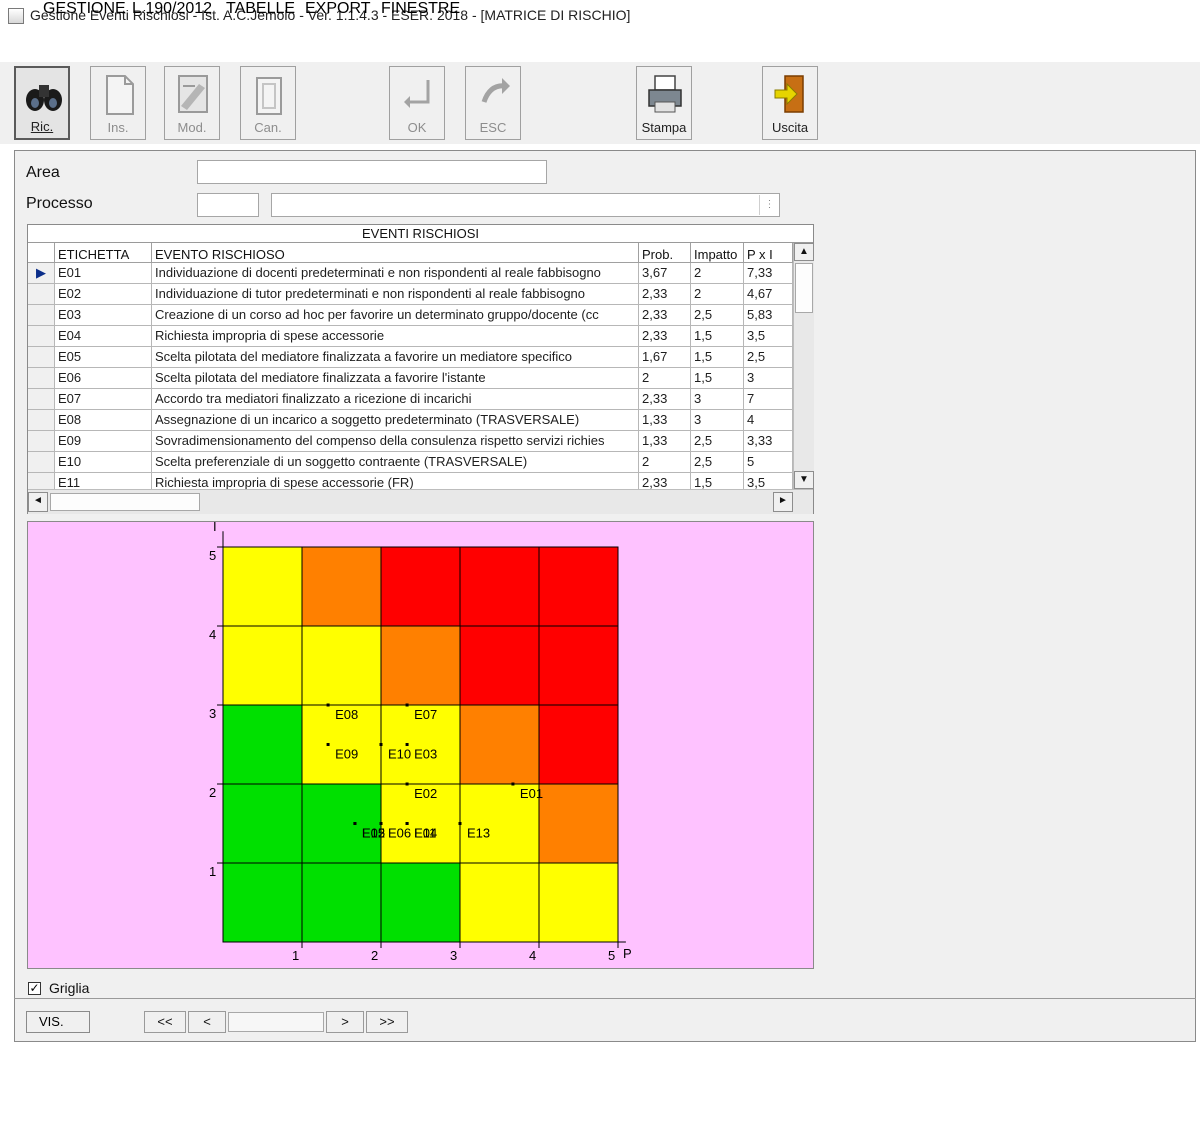 The image size is (1200, 1126). I want to click on menu-finestre: FINESTRE, so click(420, 9).